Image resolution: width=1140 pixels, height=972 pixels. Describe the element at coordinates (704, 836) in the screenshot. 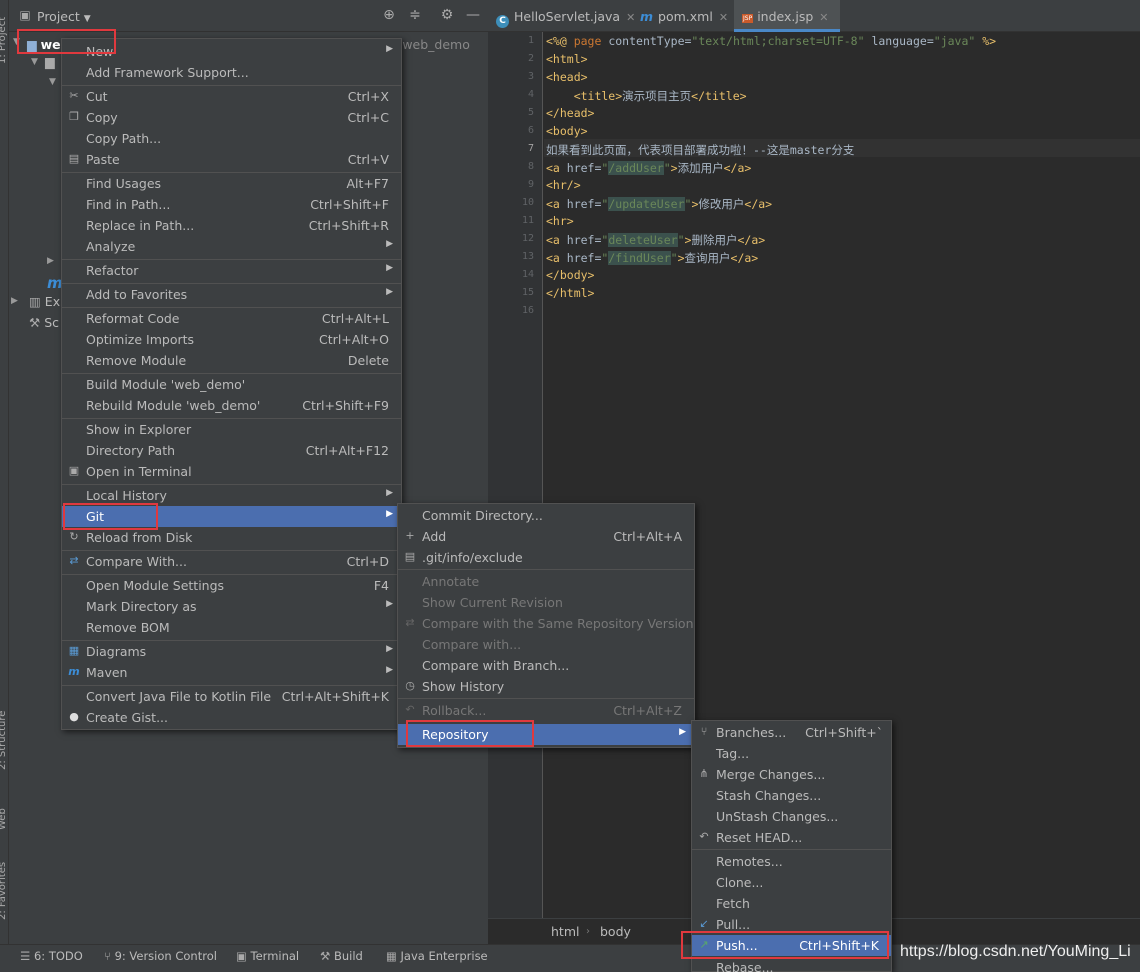

I see `undo-icon: ↶` at that location.